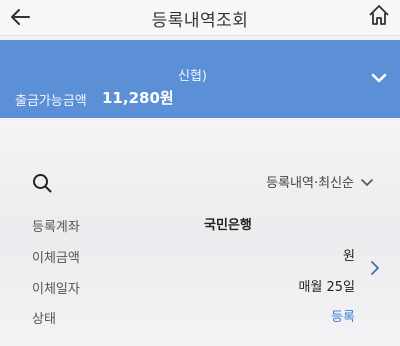 This screenshot has width=400, height=346. What do you see at coordinates (349, 256) in the screenshot?
I see `amount-value: 원` at bounding box center [349, 256].